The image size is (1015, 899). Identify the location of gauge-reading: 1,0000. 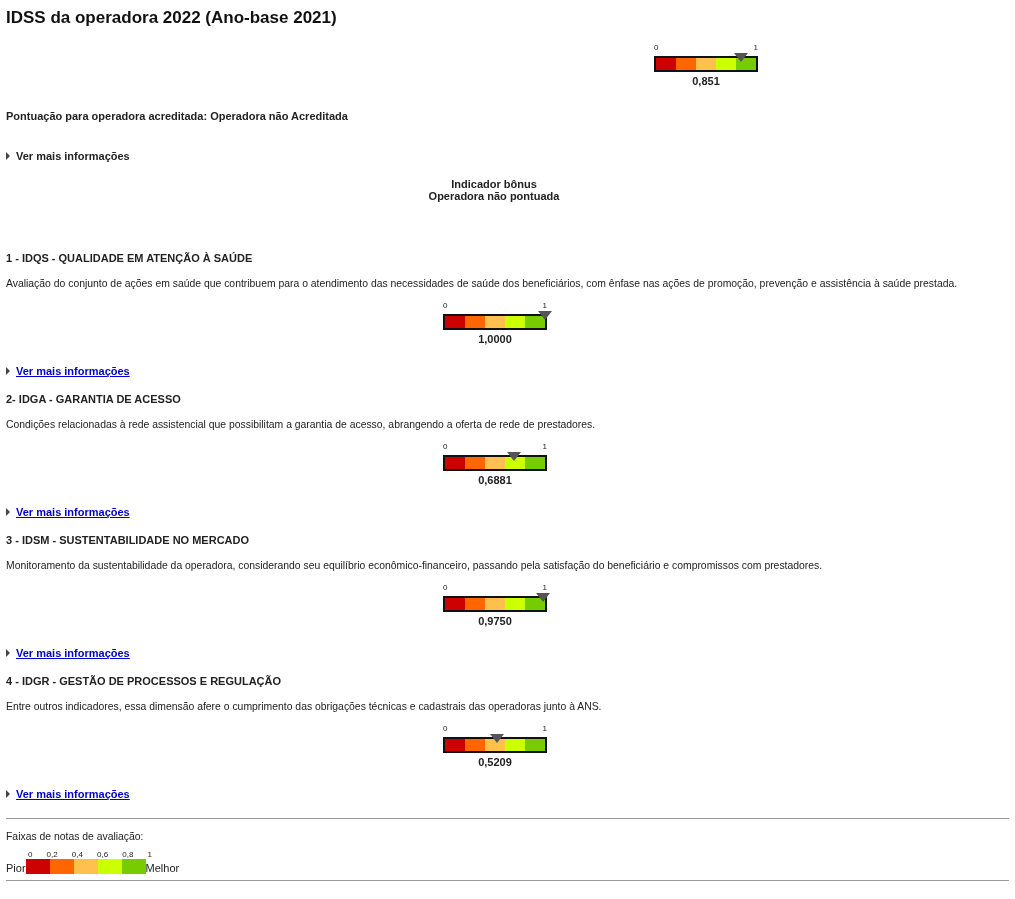
(495, 339).